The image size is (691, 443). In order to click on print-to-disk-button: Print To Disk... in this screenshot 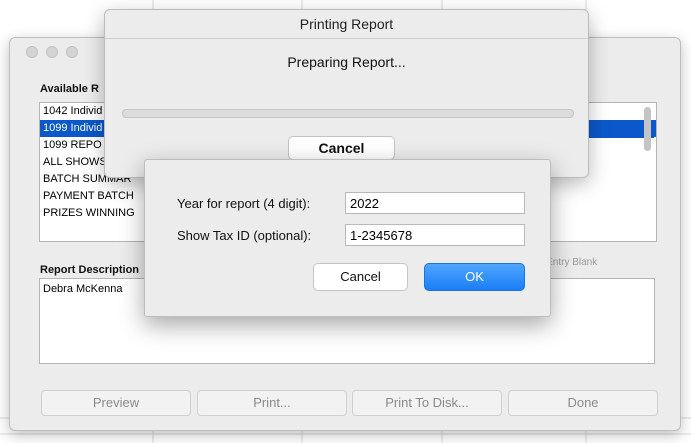, I will do `click(427, 403)`.